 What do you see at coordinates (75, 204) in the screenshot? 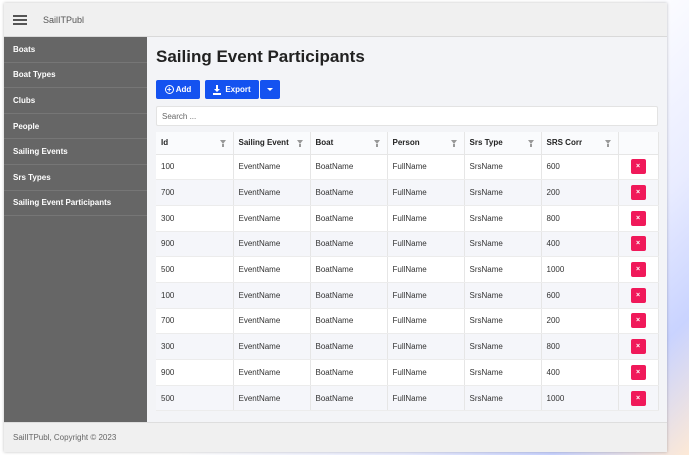
I see `sidebar-item-sailing-event-participants: Sailing Event Participants` at bounding box center [75, 204].